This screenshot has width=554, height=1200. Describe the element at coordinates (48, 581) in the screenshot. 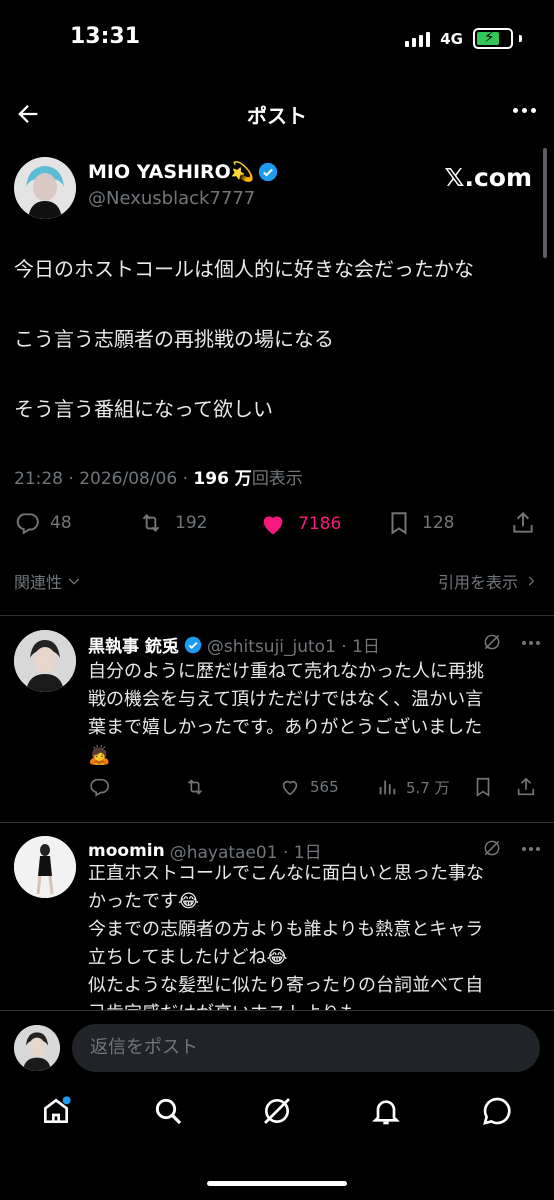

I see `sort-relevance-dropdown: 関連性` at that location.